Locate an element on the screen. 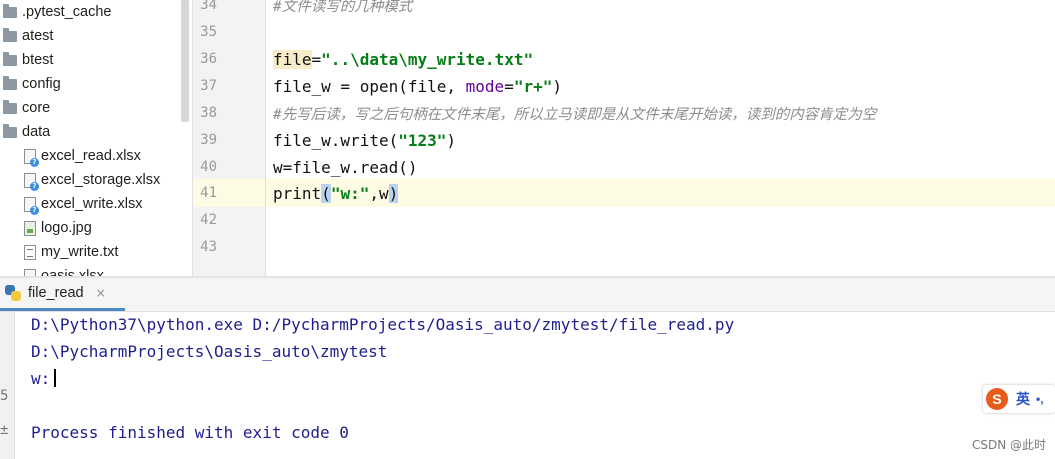 The image size is (1055, 459). tree-item-label: btest is located at coordinates (38, 60).